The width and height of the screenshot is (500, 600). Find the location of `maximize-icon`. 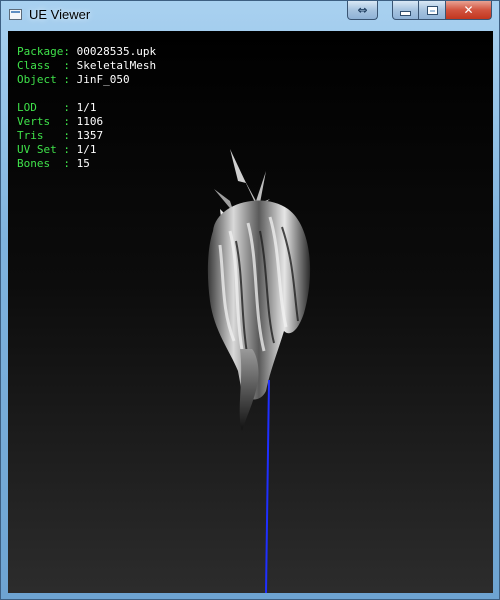

maximize-icon is located at coordinates (432, 10).